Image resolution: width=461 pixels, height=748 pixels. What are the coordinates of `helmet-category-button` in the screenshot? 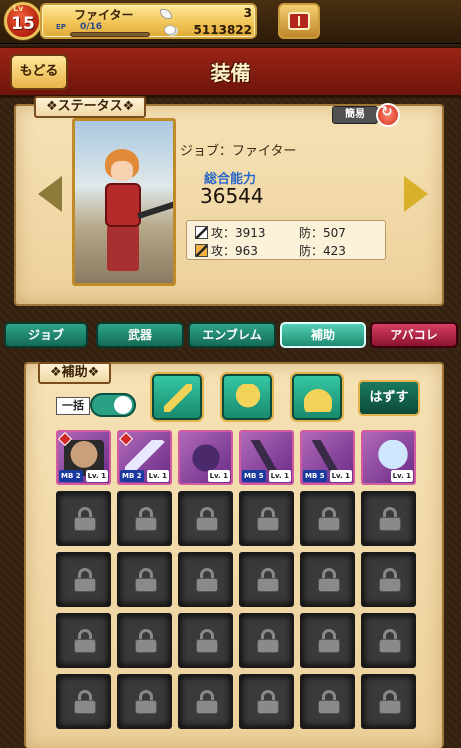 It's located at (317, 397).